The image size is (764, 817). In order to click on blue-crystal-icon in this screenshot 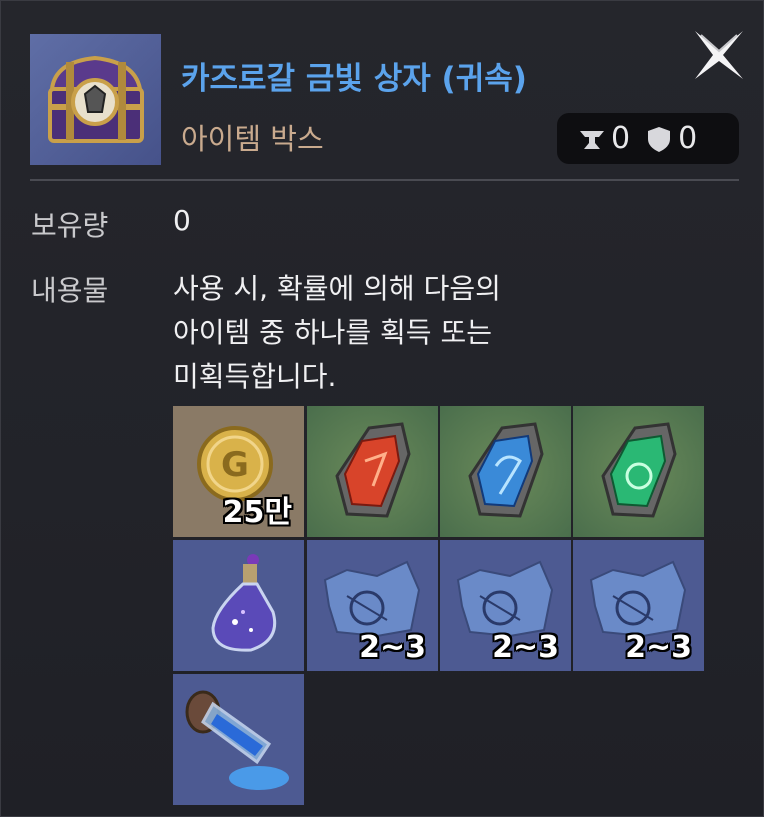, I will do `click(506, 470)`.